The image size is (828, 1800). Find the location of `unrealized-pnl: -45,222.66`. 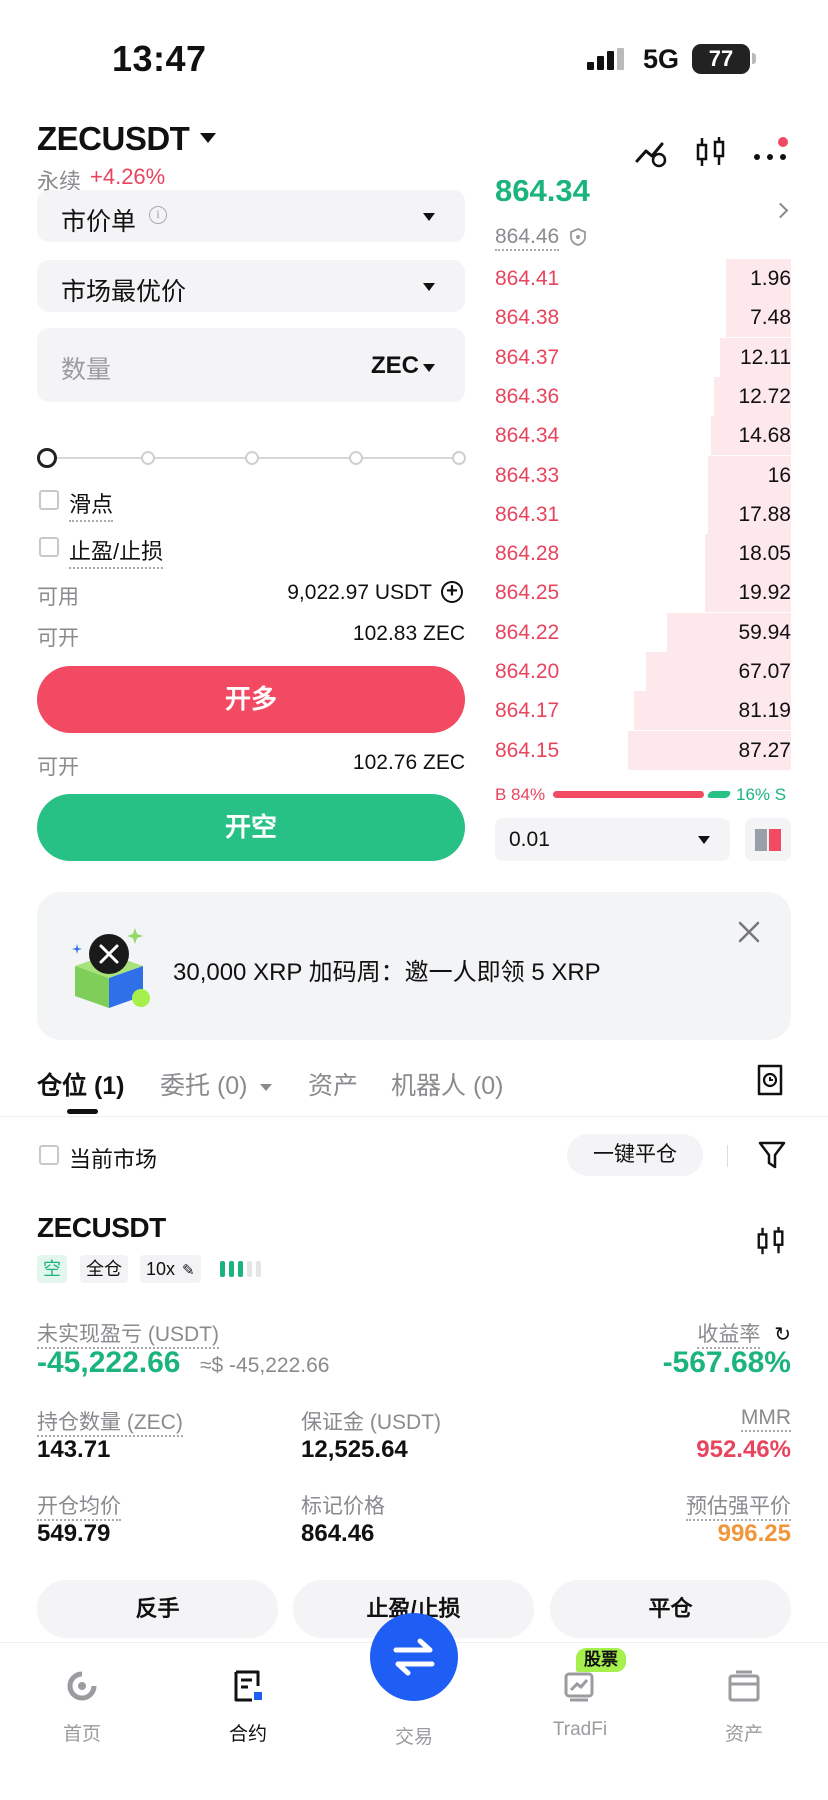

unrealized-pnl: -45,222.66 is located at coordinates (109, 1362).